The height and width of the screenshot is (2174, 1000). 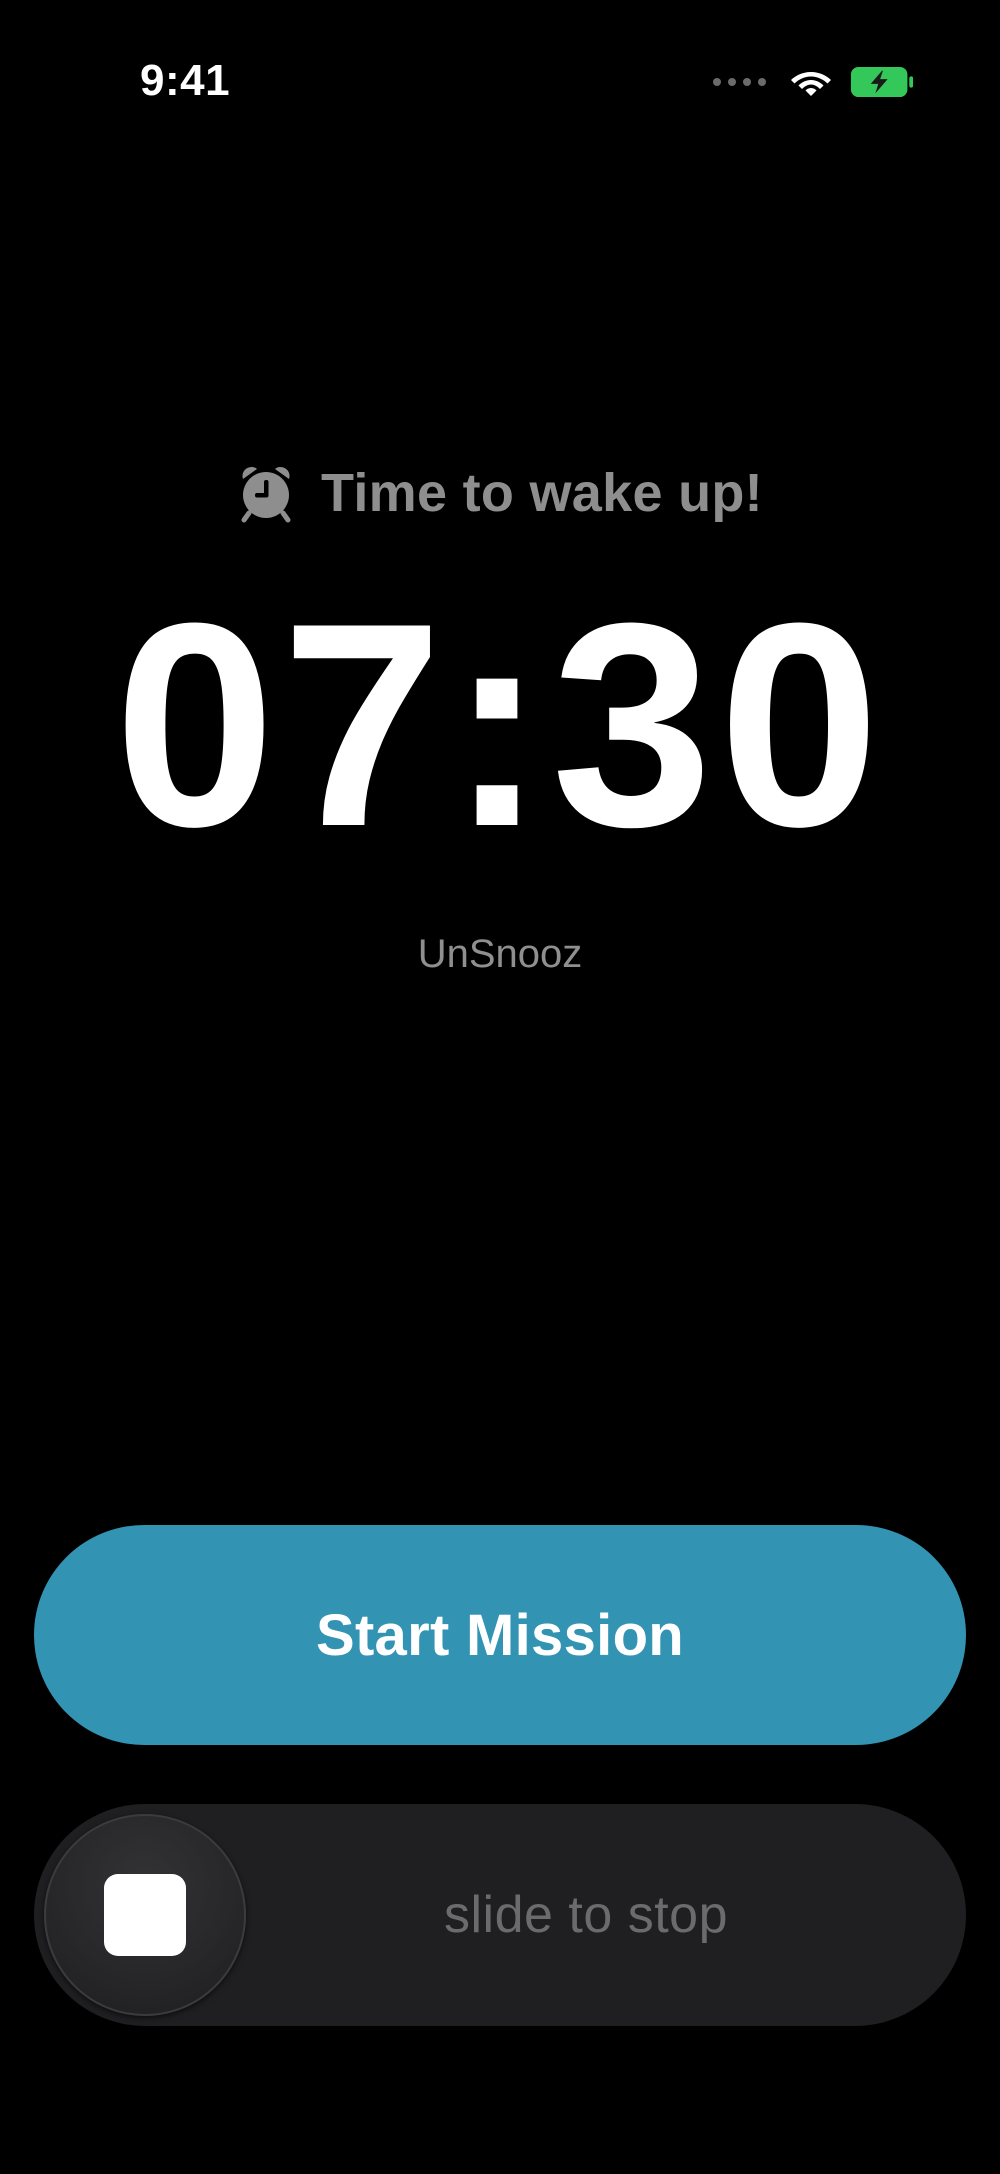 What do you see at coordinates (500, 80) in the screenshot?
I see `status-bar: 9:41` at bounding box center [500, 80].